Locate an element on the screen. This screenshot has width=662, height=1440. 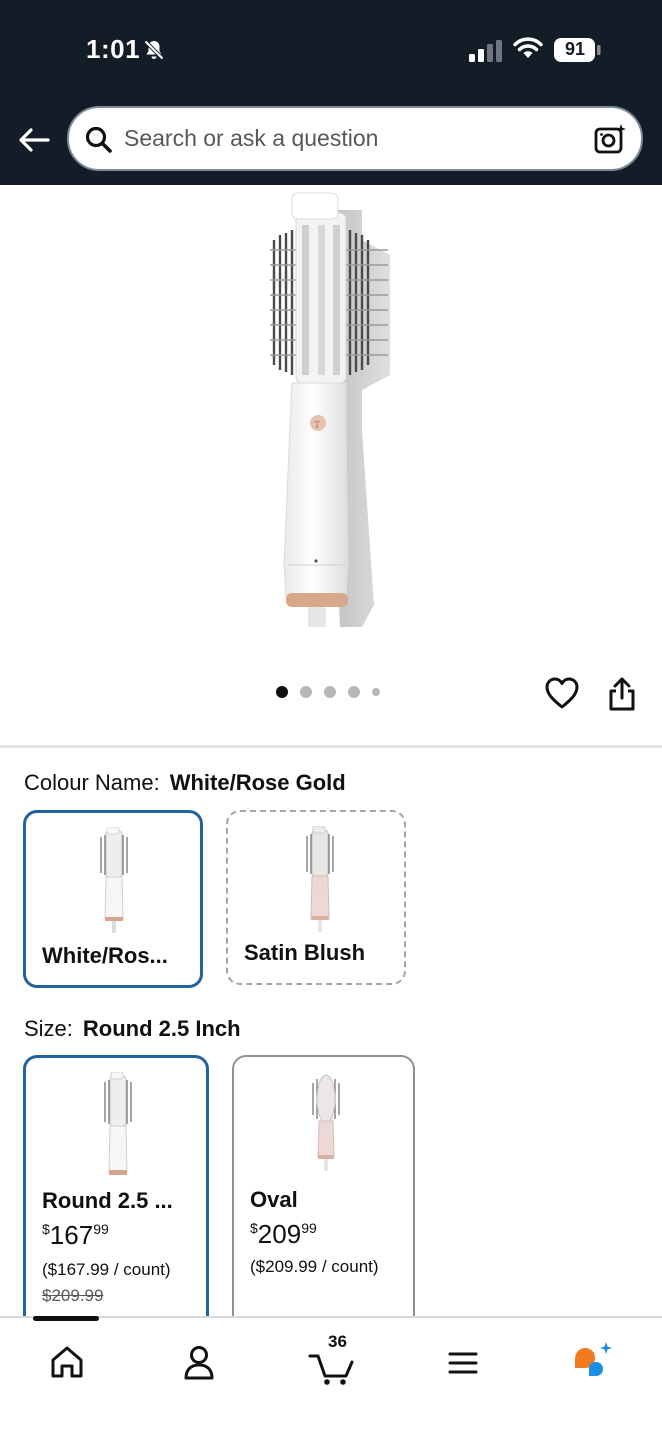
size-option-price: $16799 is located at coordinates (75, 1235).